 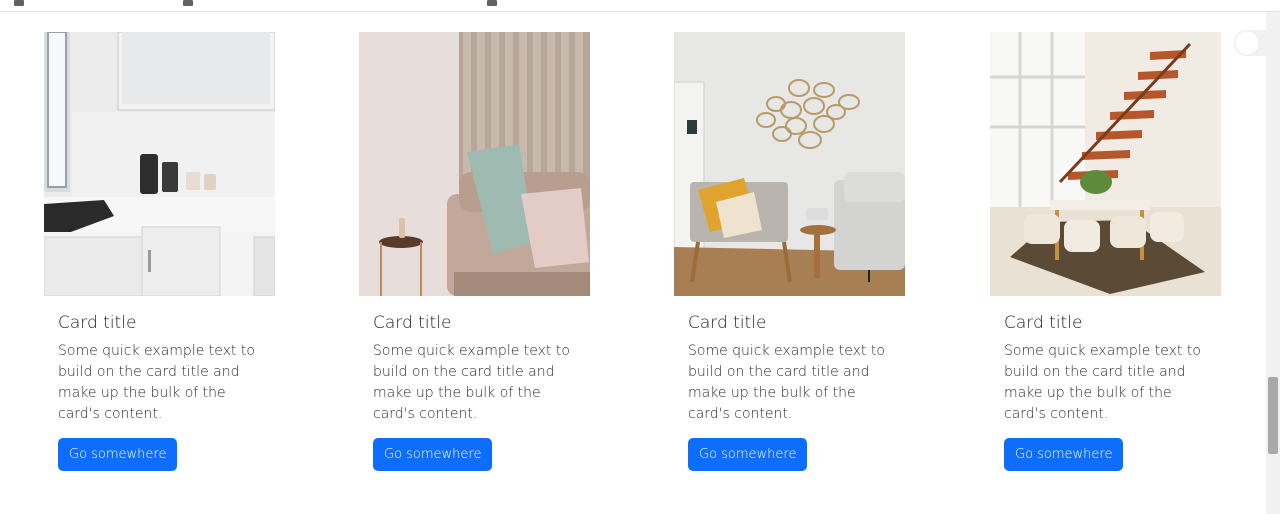 What do you see at coordinates (1247, 43) in the screenshot?
I see `toggle-knob` at bounding box center [1247, 43].